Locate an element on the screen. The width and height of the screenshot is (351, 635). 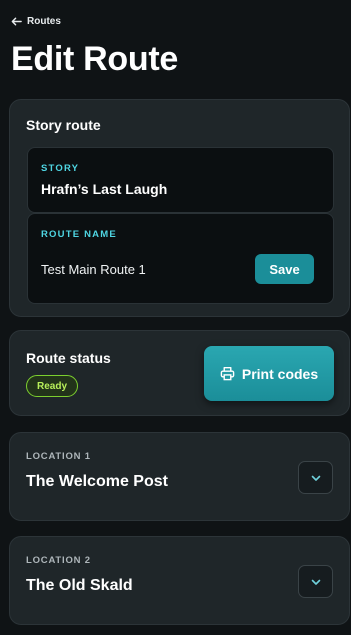
story-route-heading: Story route is located at coordinates (63, 125).